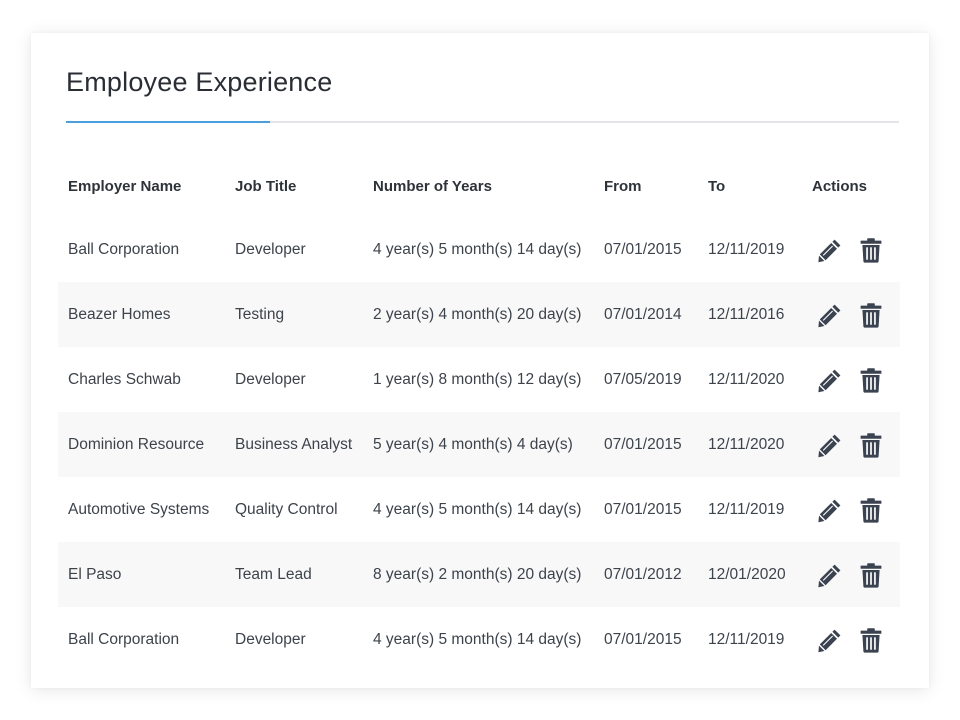 The width and height of the screenshot is (960, 720). I want to click on number-of-years-cell: 1 year(s) 8 month(s) 12 day(s), so click(477, 379).